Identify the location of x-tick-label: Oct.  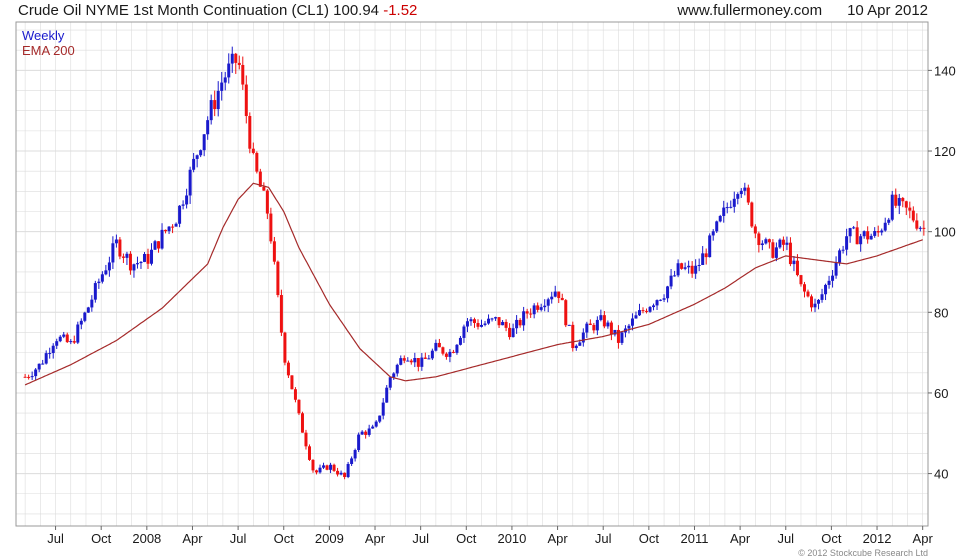
(466, 538).